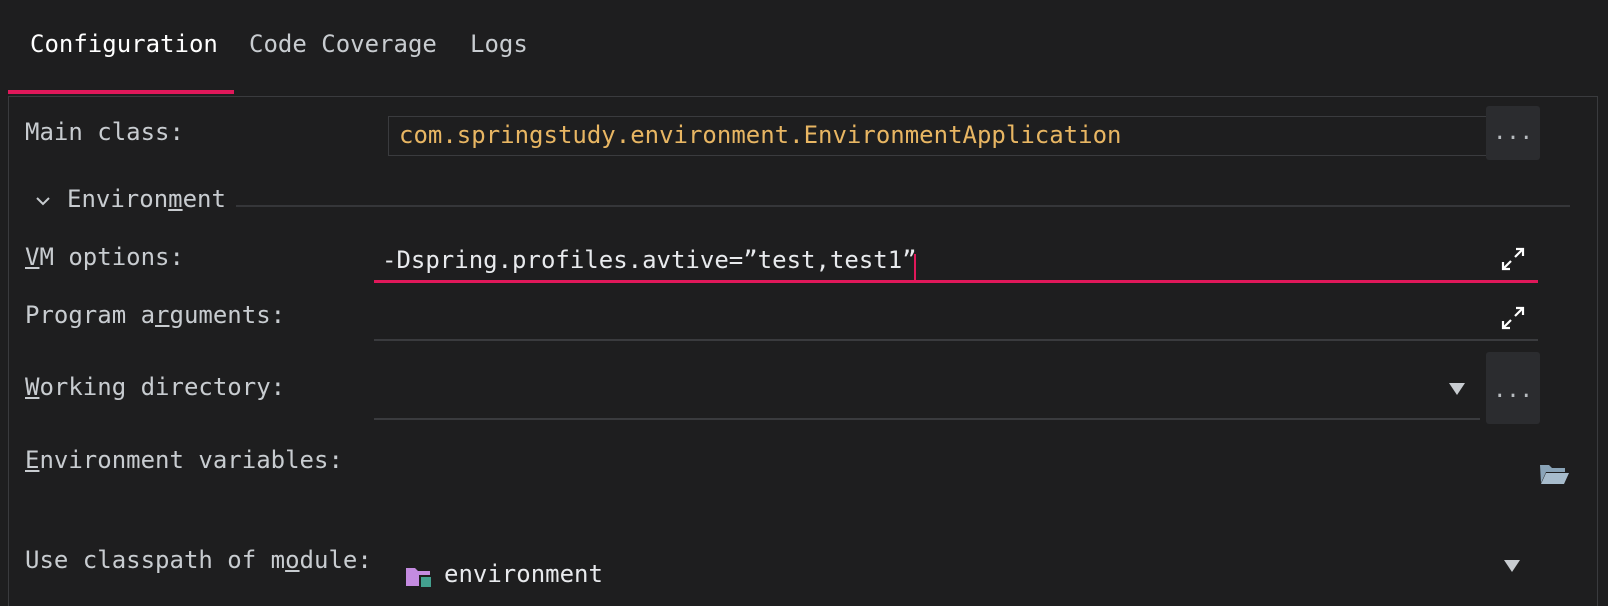  I want to click on environment-variables-mnemonic: E, so click(32, 460).